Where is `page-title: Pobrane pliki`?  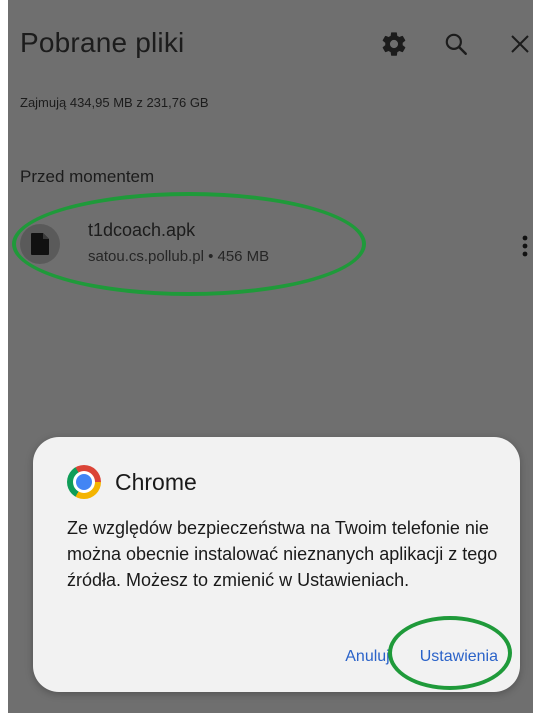 page-title: Pobrane pliki is located at coordinates (102, 42).